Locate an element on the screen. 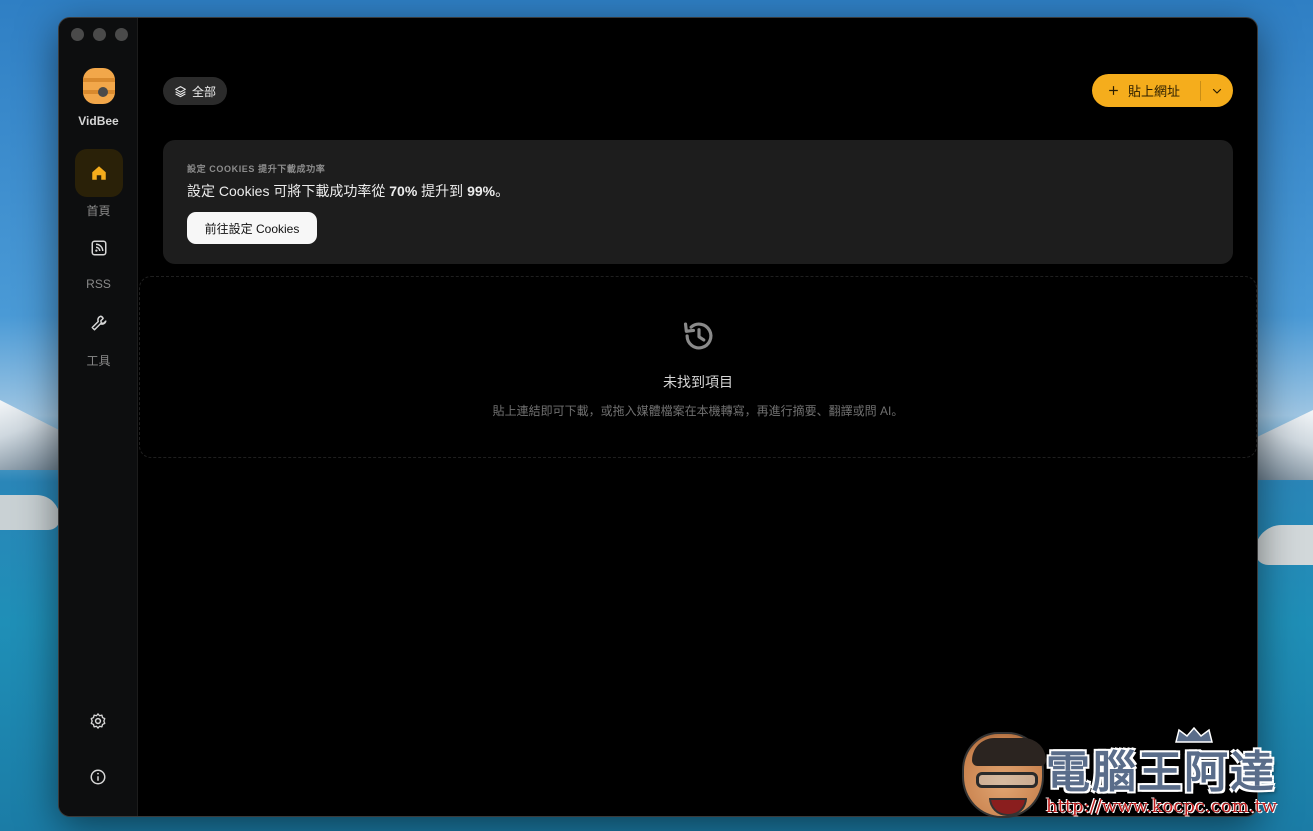 This screenshot has height=831, width=1313. cookie-to-rate: 99% is located at coordinates (481, 191).